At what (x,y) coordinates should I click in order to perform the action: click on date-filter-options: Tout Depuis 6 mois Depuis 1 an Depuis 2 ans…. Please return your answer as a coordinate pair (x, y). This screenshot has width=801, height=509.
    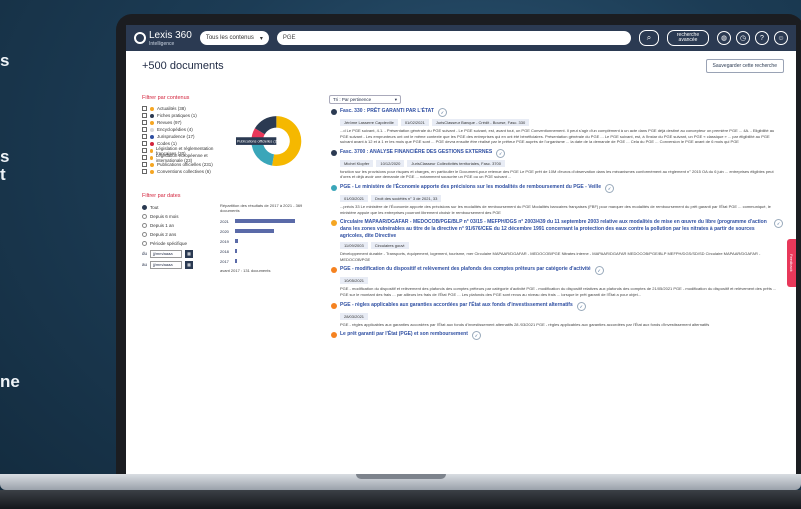
    Looking at the image, I should click on (177, 238).